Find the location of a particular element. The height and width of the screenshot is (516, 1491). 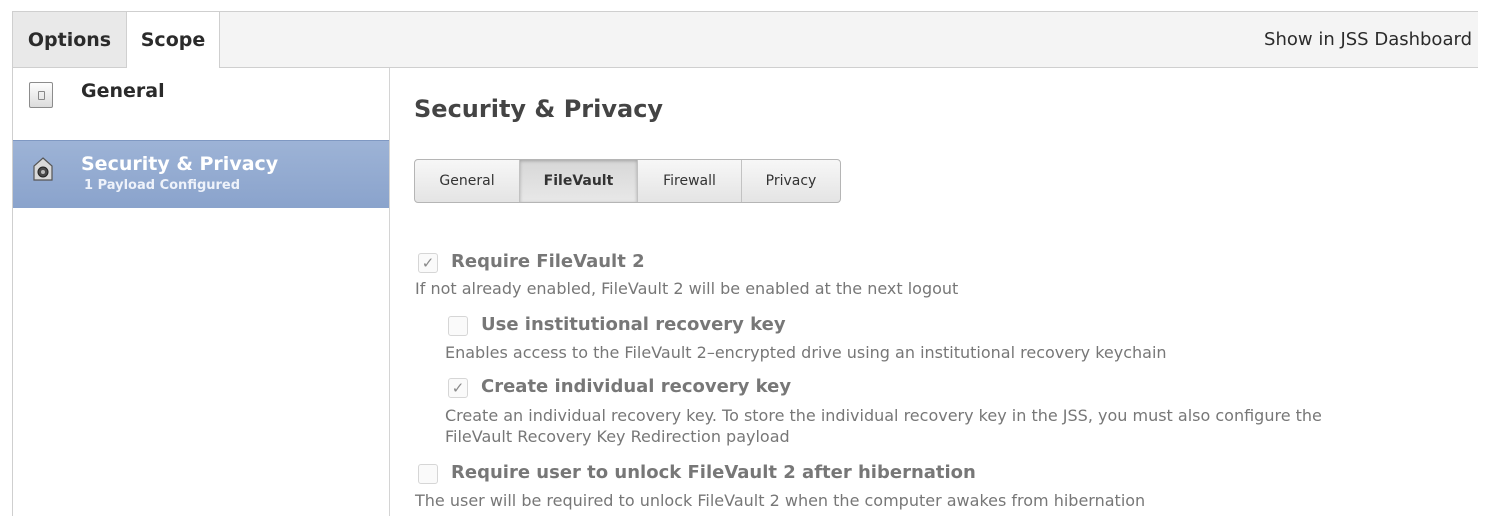

segment-firewall: Firewall is located at coordinates (690, 181).